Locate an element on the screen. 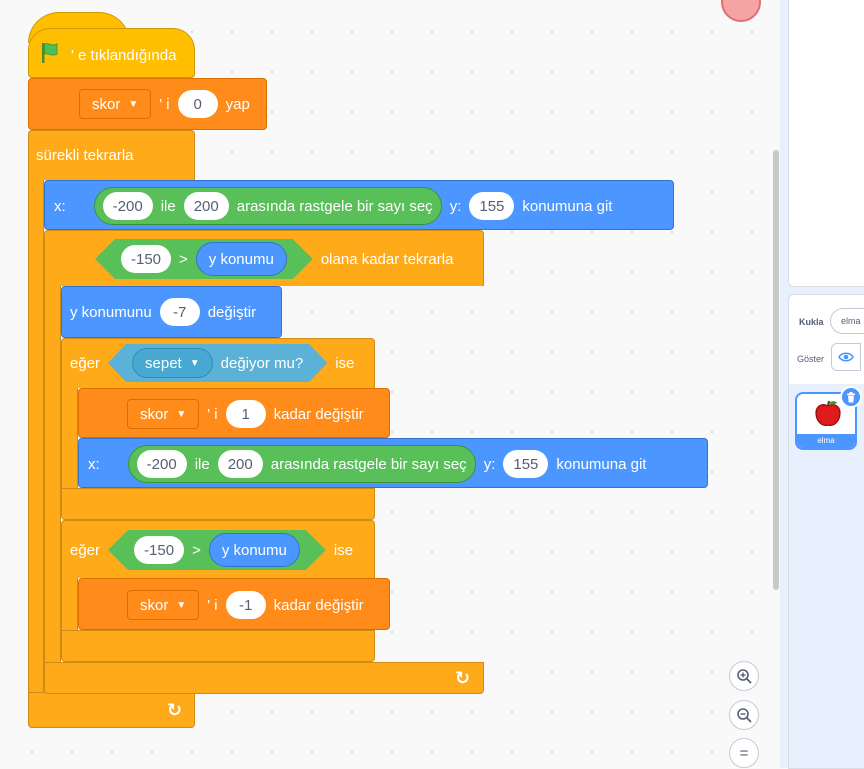 This screenshot has width=864, height=769. sprite-name-label: Kukla is located at coordinates (811, 322).